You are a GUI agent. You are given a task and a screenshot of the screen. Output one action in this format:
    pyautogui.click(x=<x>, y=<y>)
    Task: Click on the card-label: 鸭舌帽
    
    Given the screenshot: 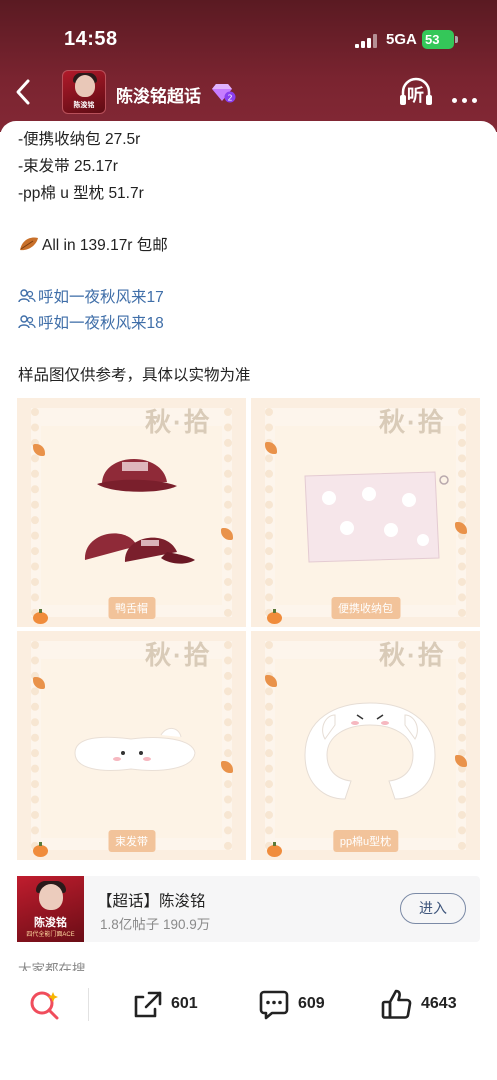 What is the action you would take?
    pyautogui.click(x=131, y=608)
    